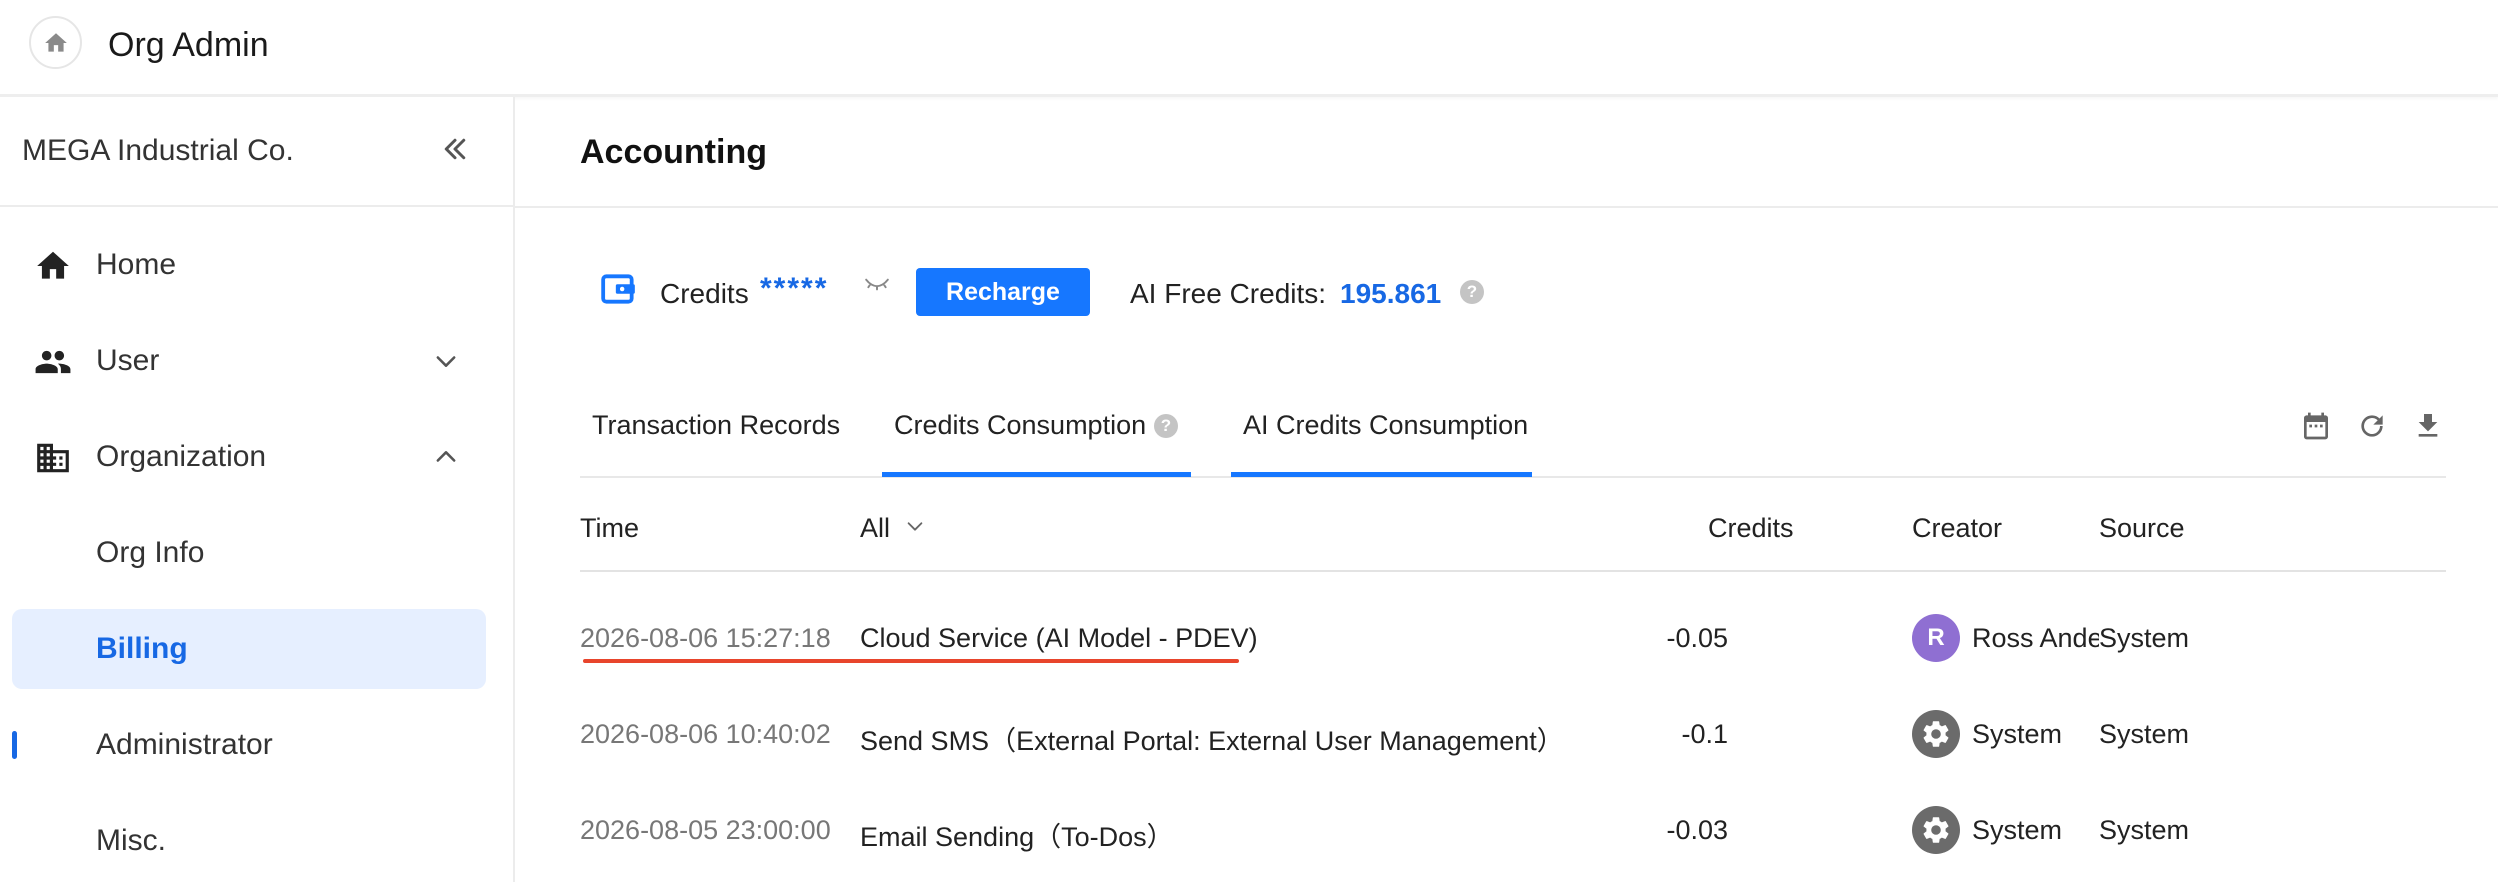 Image resolution: width=2498 pixels, height=882 pixels. What do you see at coordinates (705, 830) in the screenshot?
I see `row-time: 2026-08-05 23:00:00` at bounding box center [705, 830].